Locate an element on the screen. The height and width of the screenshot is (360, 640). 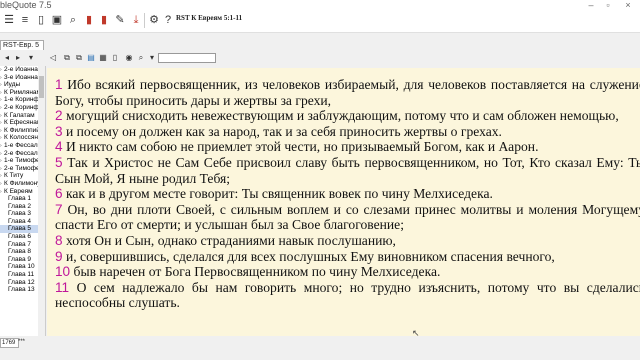
document-icon: ▯ is located at coordinates (41, 20).